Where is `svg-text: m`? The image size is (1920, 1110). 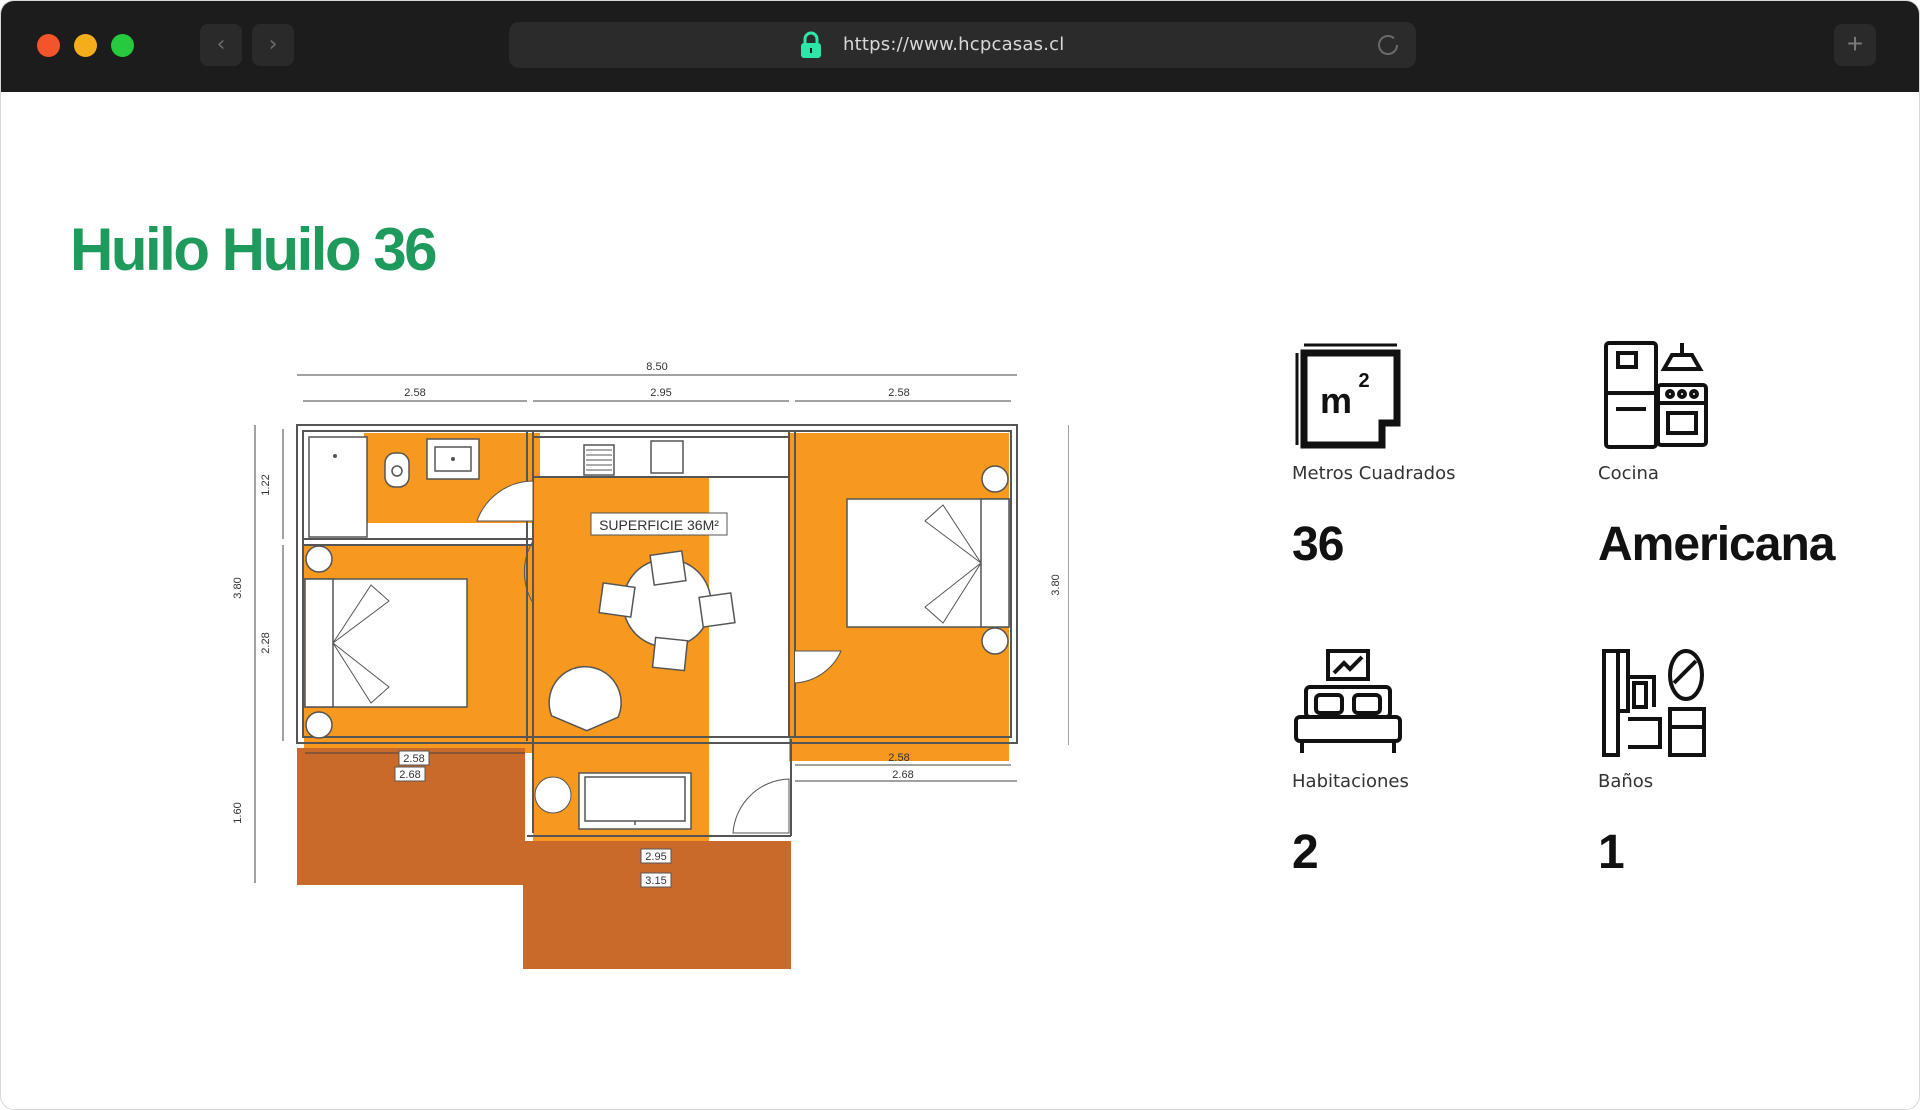
svg-text: m is located at coordinates (1336, 400).